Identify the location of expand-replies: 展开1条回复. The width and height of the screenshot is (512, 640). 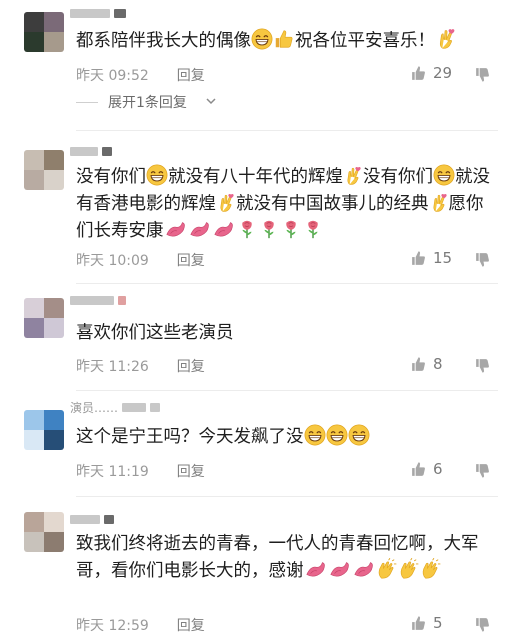
(256, 102).